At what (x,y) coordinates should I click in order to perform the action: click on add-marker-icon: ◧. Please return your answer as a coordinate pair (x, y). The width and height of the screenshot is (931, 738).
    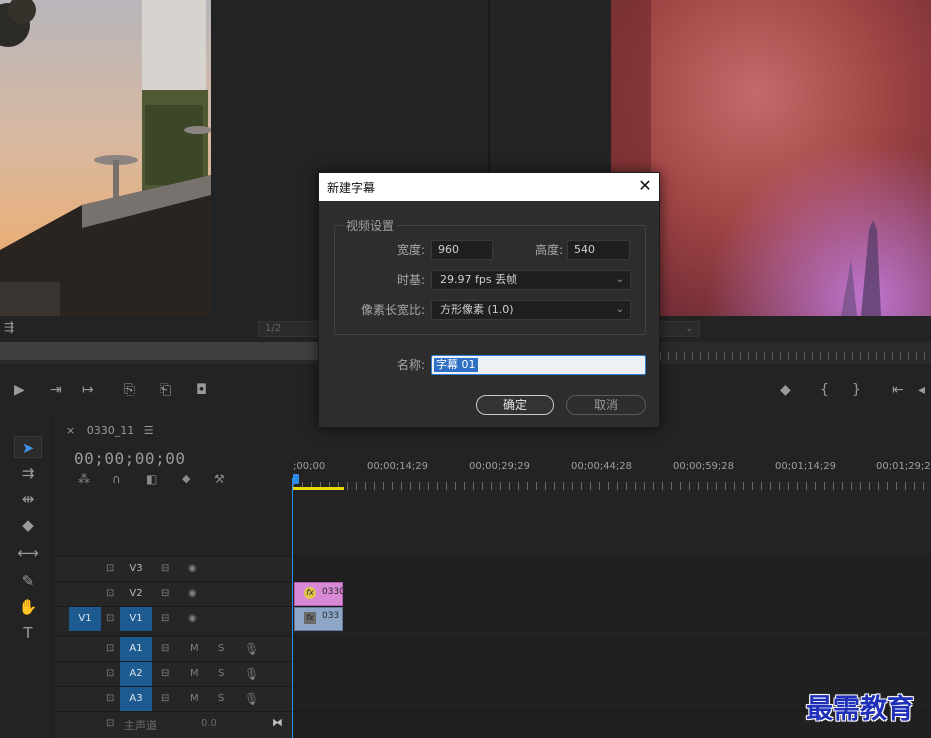
    Looking at the image, I should click on (151, 479).